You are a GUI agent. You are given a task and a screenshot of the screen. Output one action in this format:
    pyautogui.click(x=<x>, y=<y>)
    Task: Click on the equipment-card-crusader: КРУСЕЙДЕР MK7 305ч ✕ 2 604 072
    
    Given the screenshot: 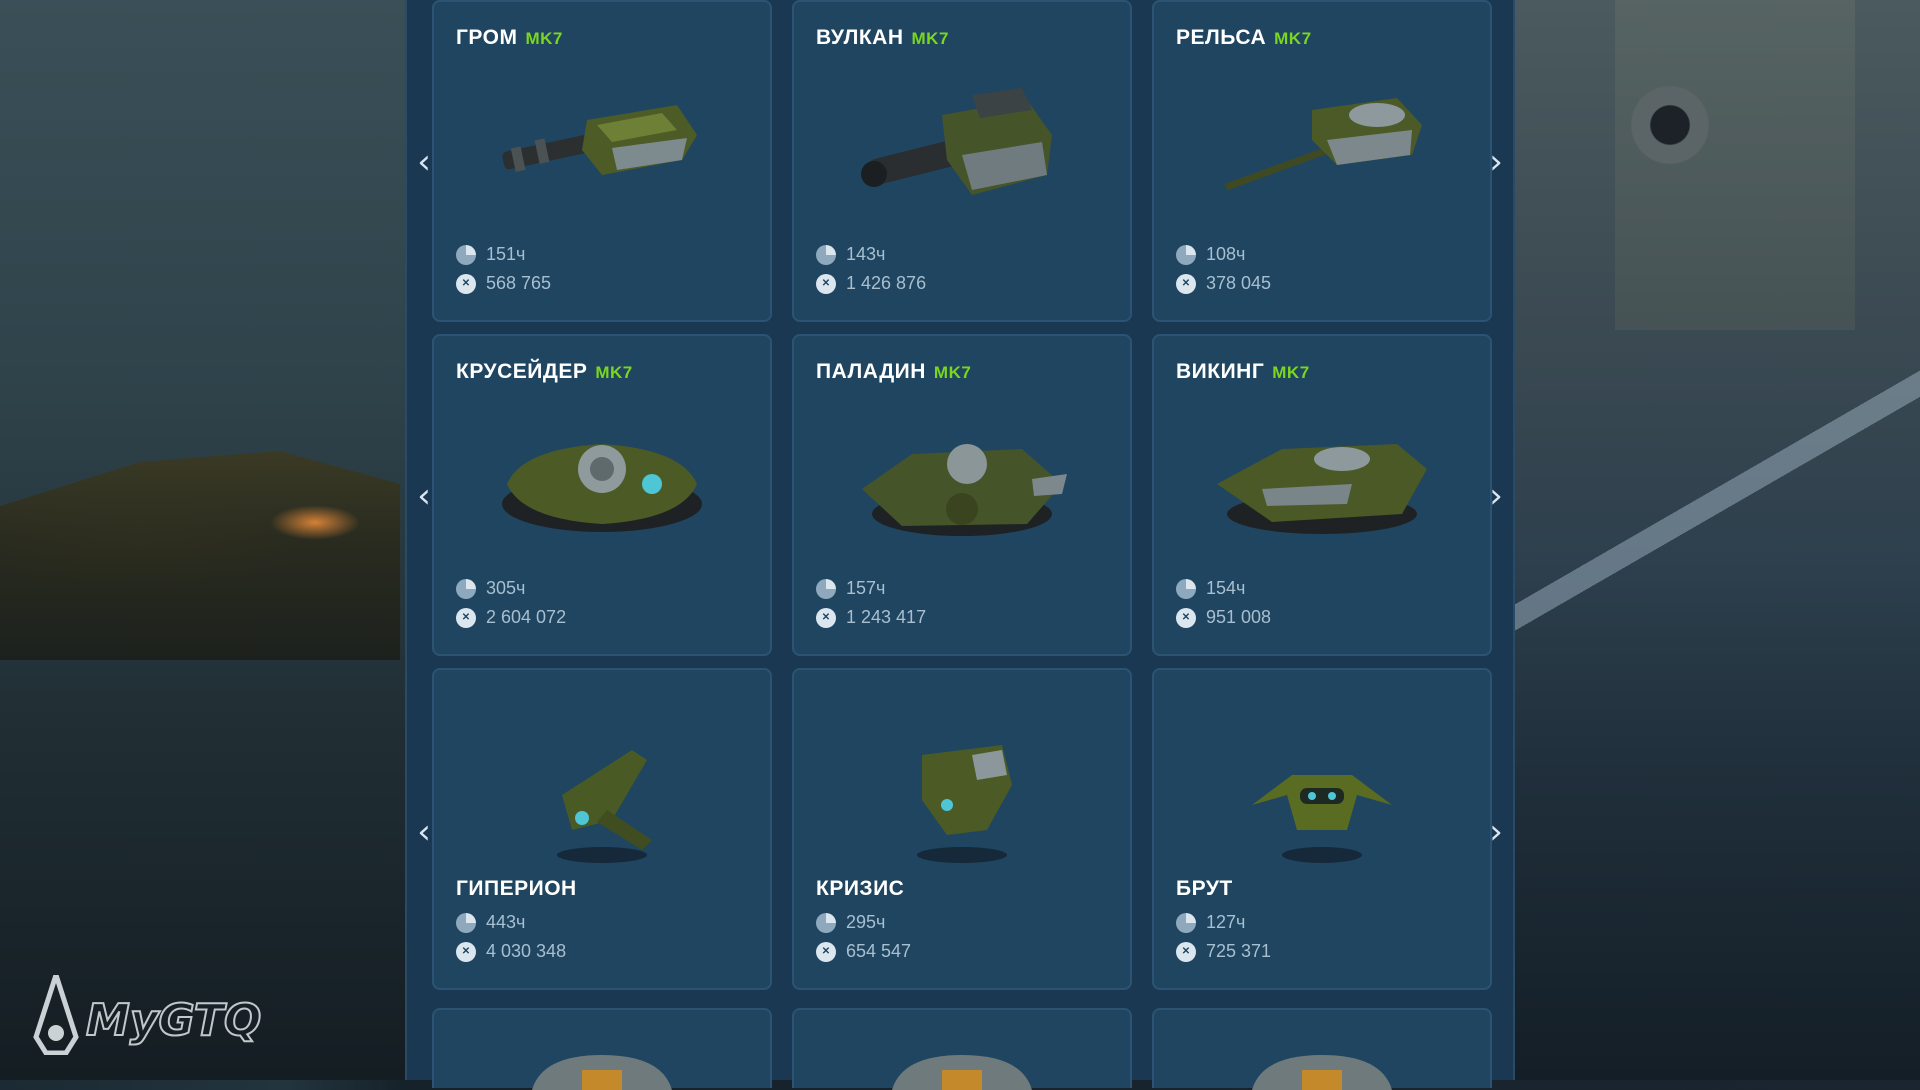 What is the action you would take?
    pyautogui.click(x=602, y=495)
    